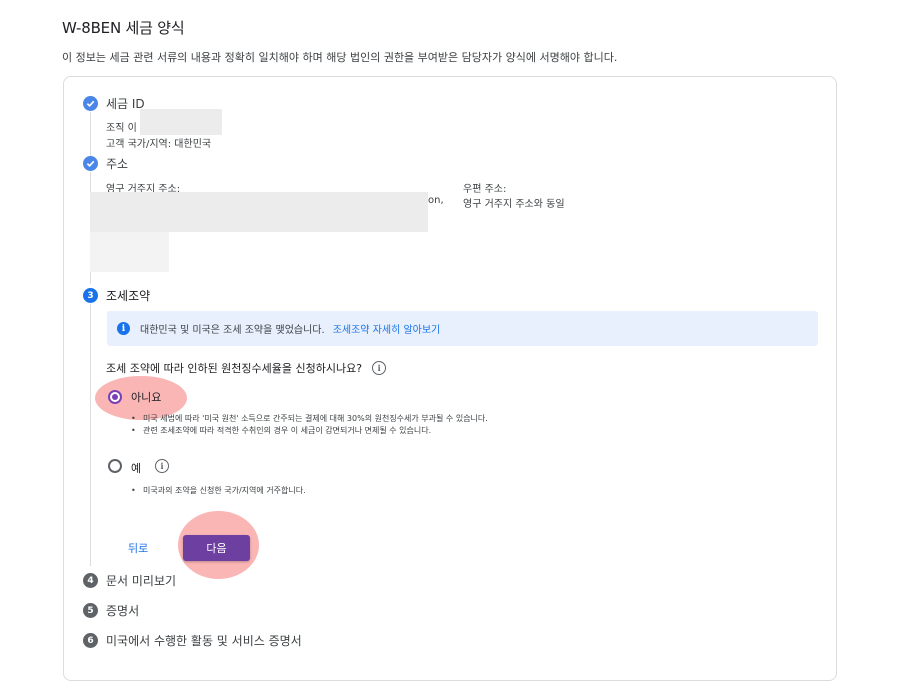  I want to click on radio-yes-label: 예, so click(136, 468).